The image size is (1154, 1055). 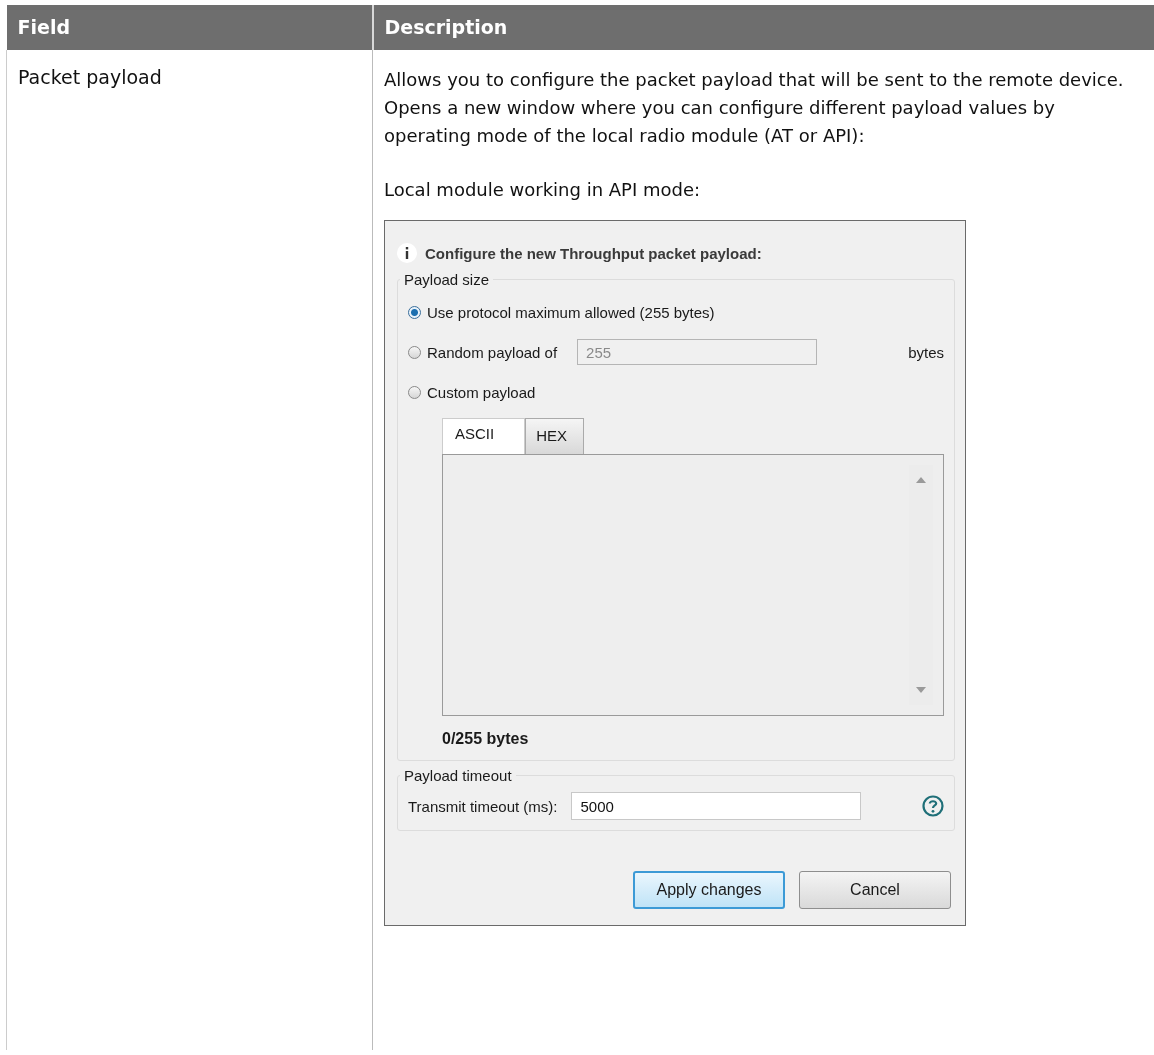 I want to click on timeout-input: 5000, so click(x=716, y=806).